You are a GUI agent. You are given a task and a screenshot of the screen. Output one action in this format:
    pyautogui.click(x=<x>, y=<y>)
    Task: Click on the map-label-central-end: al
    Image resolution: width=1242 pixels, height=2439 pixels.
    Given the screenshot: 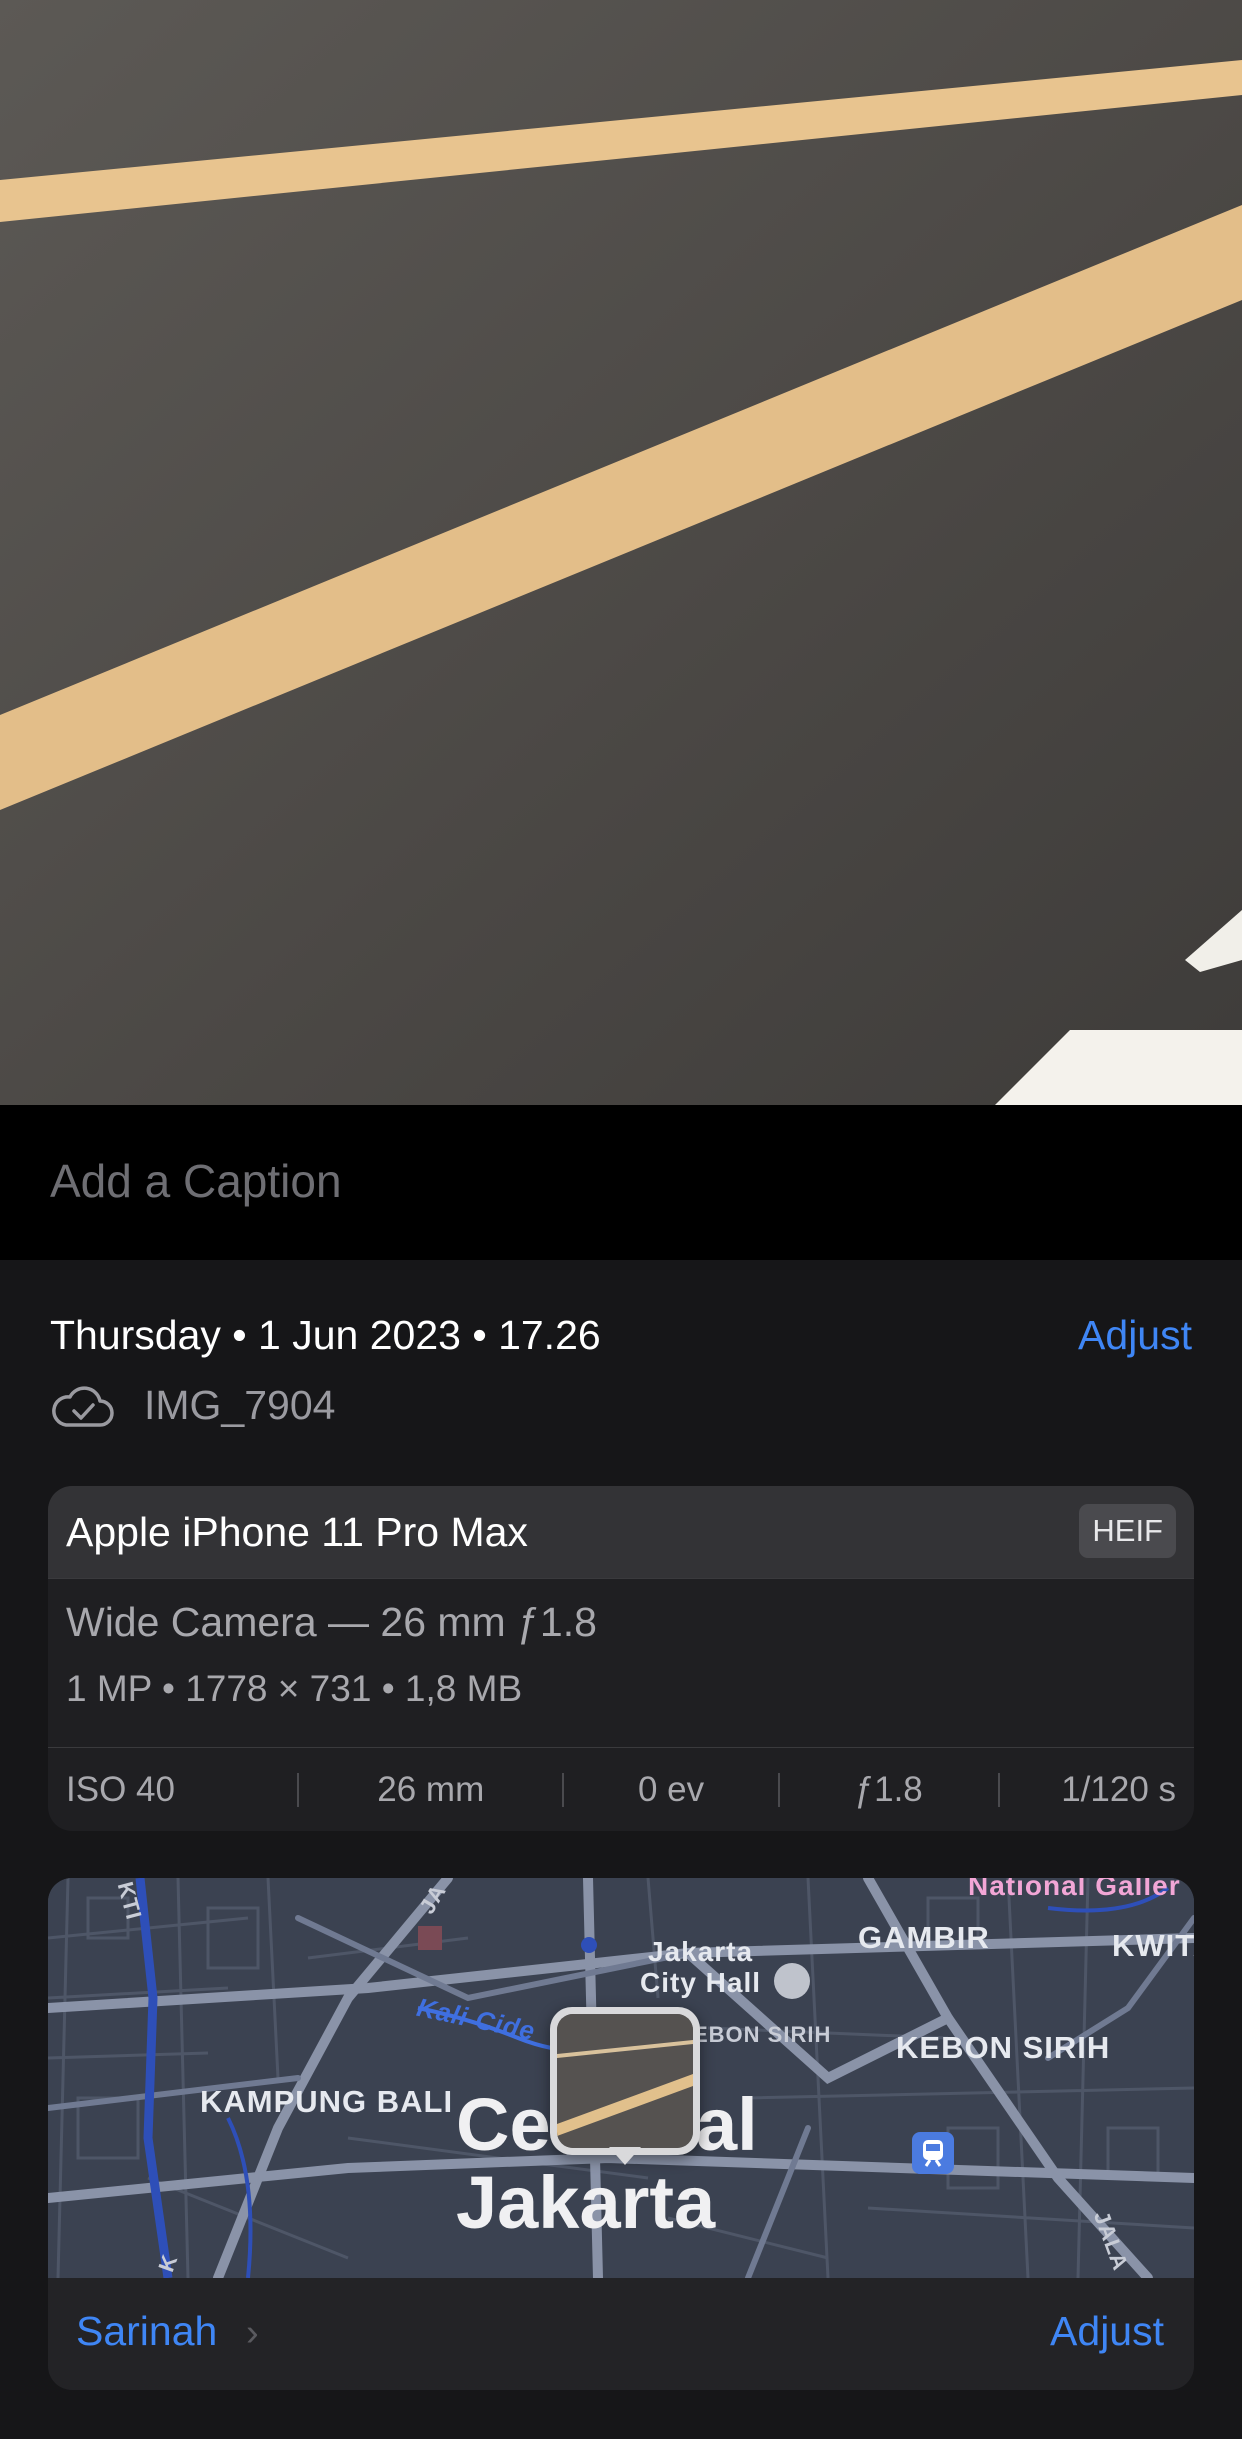 What is the action you would take?
    pyautogui.click(x=727, y=2124)
    